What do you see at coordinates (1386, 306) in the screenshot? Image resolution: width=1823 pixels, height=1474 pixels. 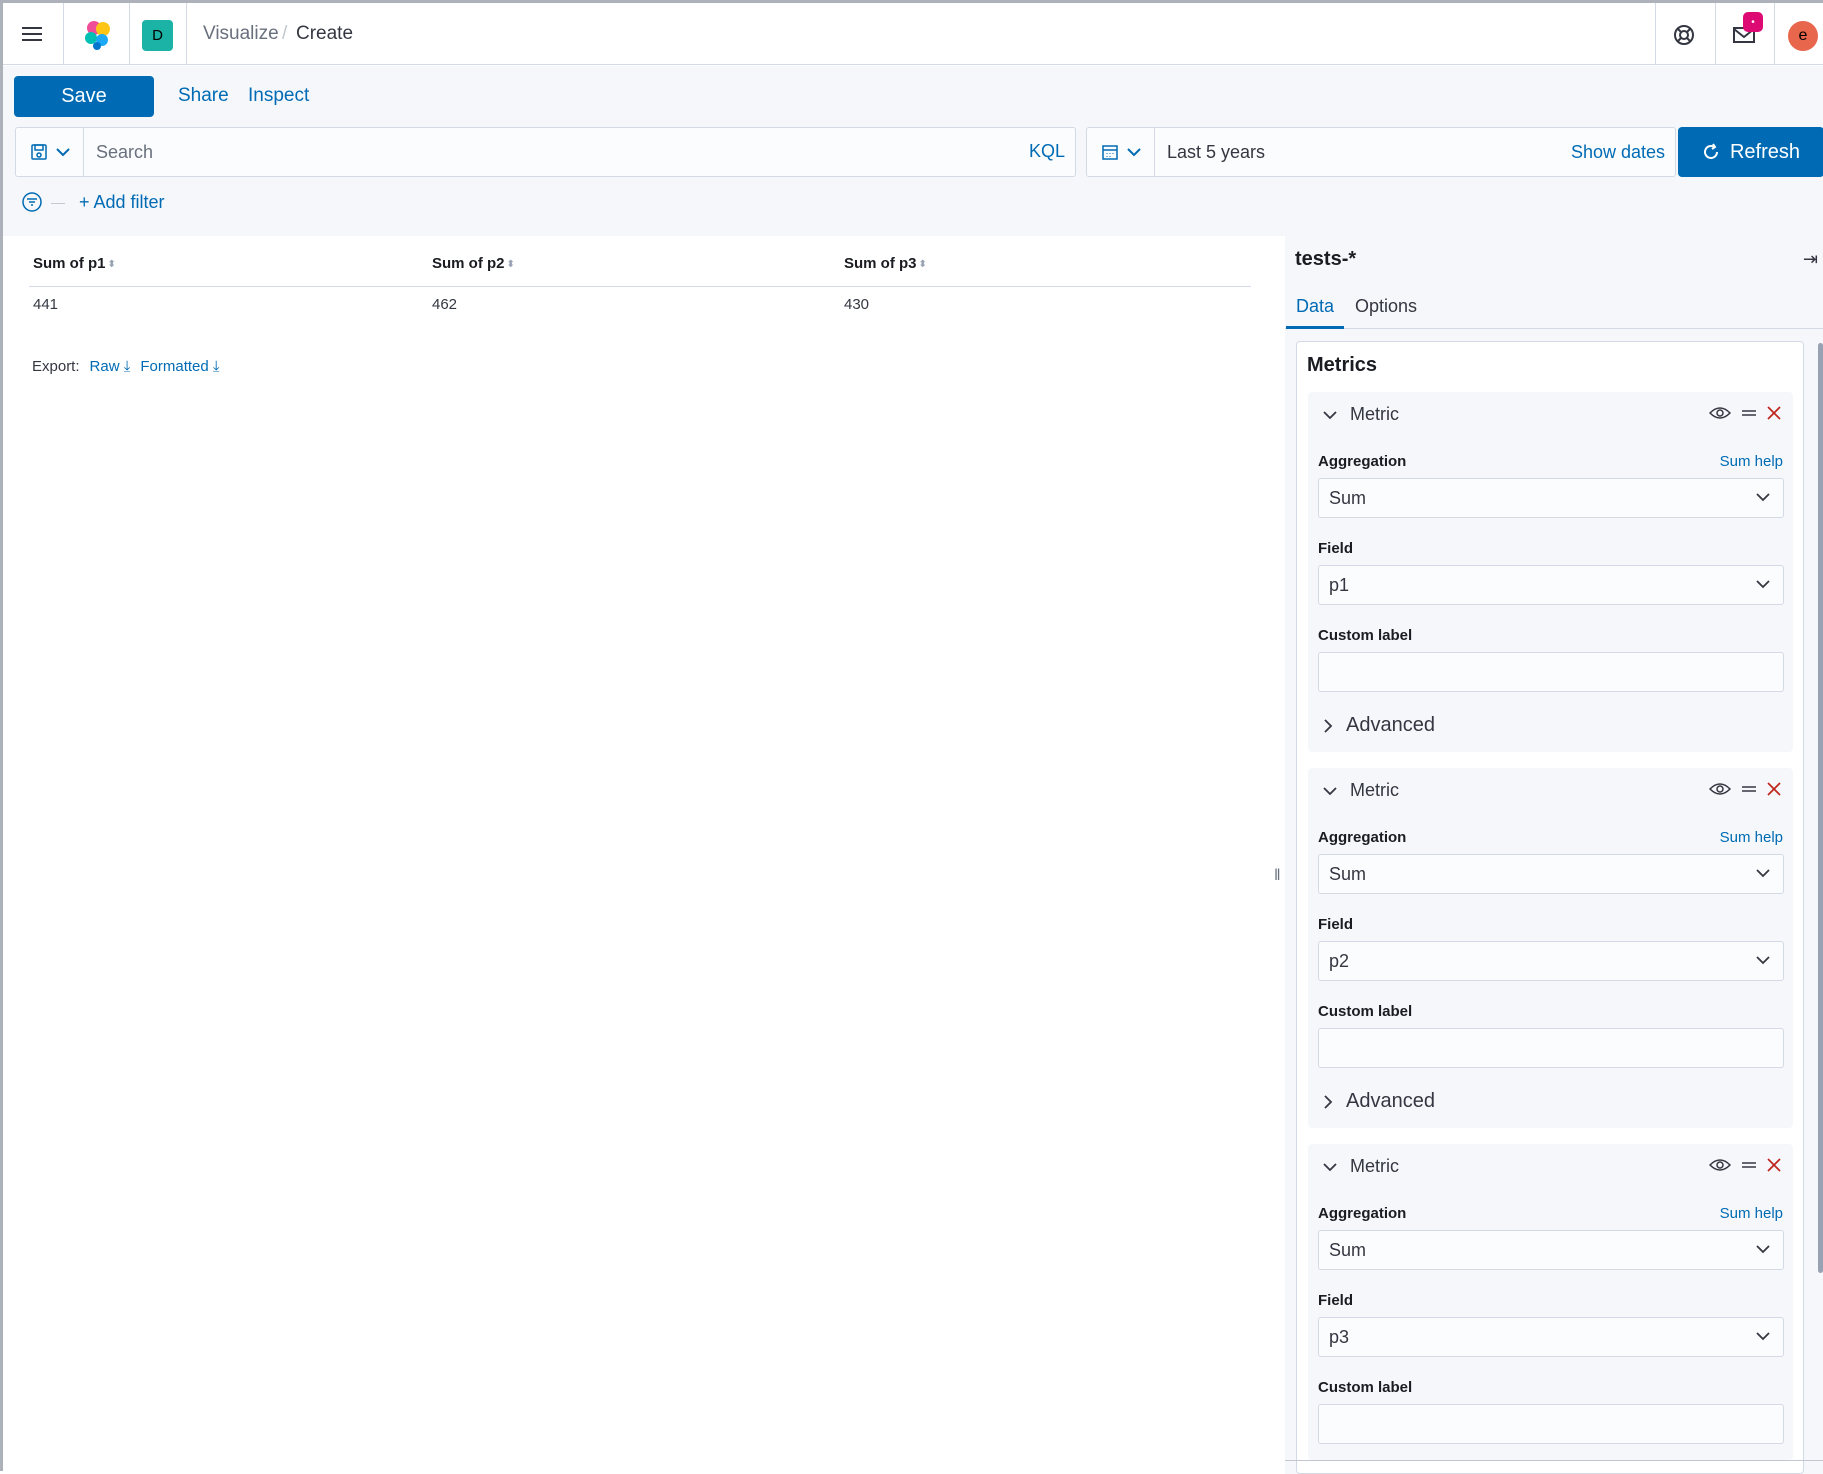 I see `tab-options: Options` at bounding box center [1386, 306].